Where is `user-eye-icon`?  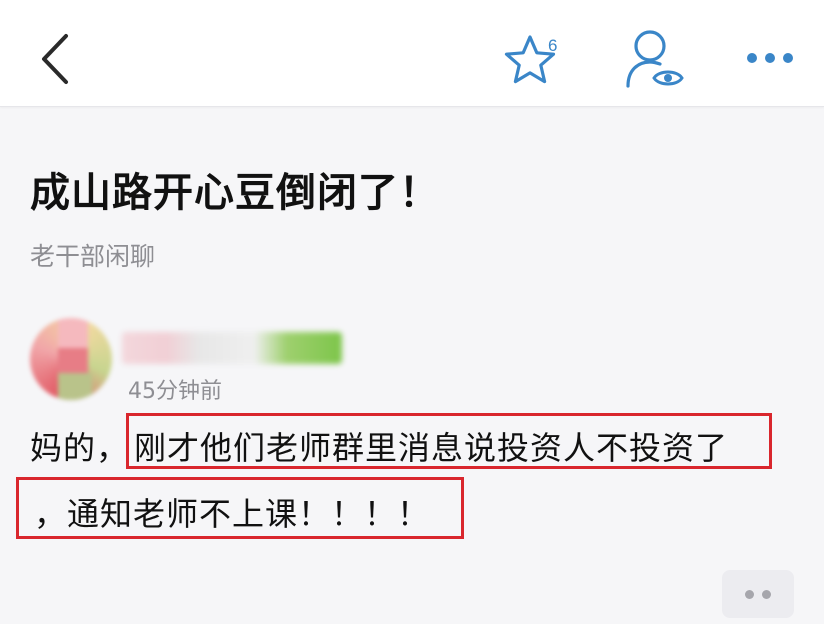 user-eye-icon is located at coordinates (655, 59).